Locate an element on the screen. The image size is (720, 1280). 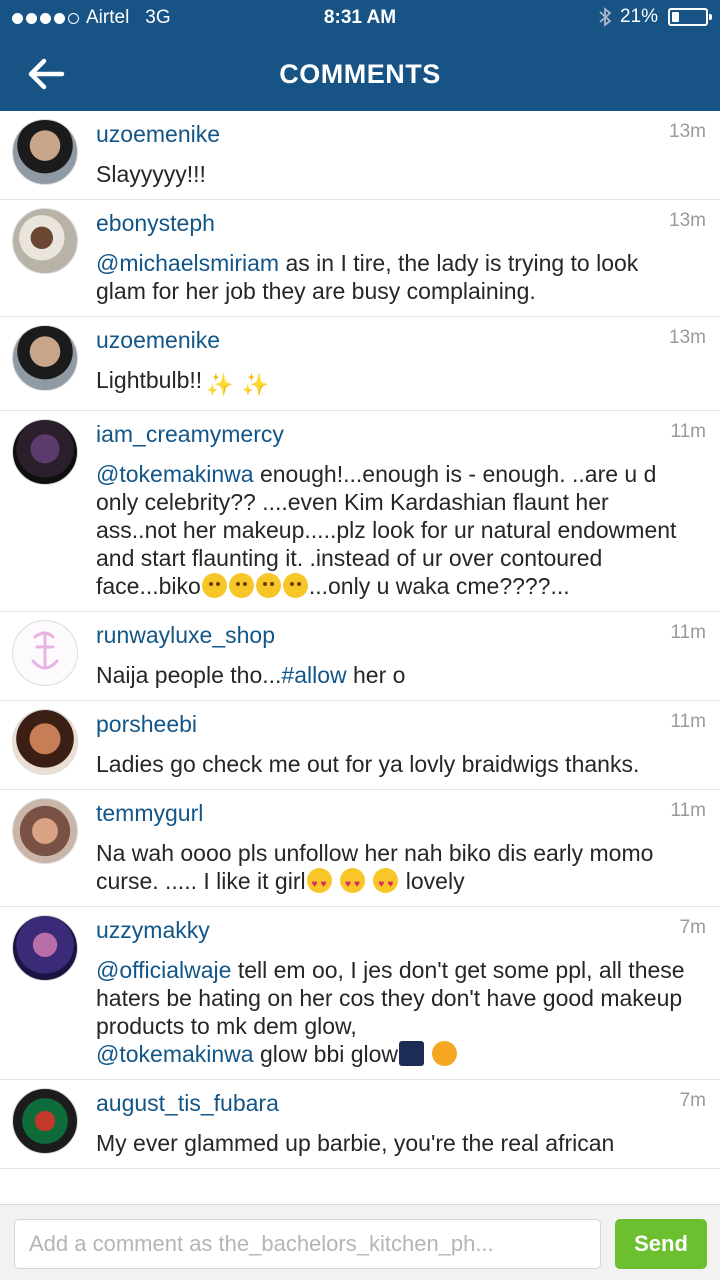
fireworks-icon is located at coordinates (412, 1053).